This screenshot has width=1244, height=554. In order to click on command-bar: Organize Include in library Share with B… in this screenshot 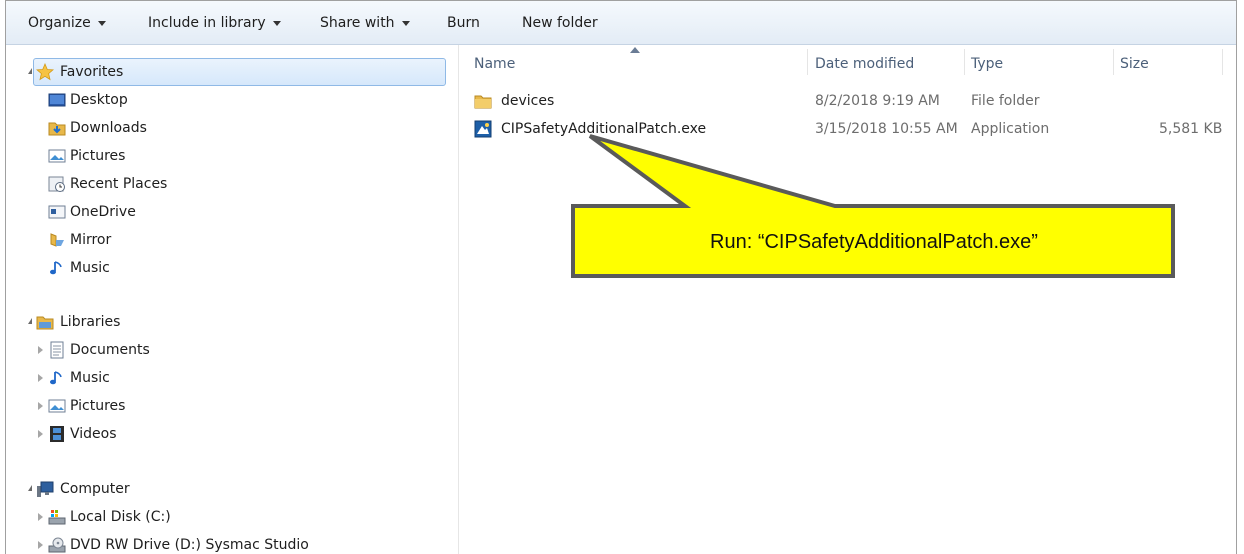, I will do `click(621, 23)`.